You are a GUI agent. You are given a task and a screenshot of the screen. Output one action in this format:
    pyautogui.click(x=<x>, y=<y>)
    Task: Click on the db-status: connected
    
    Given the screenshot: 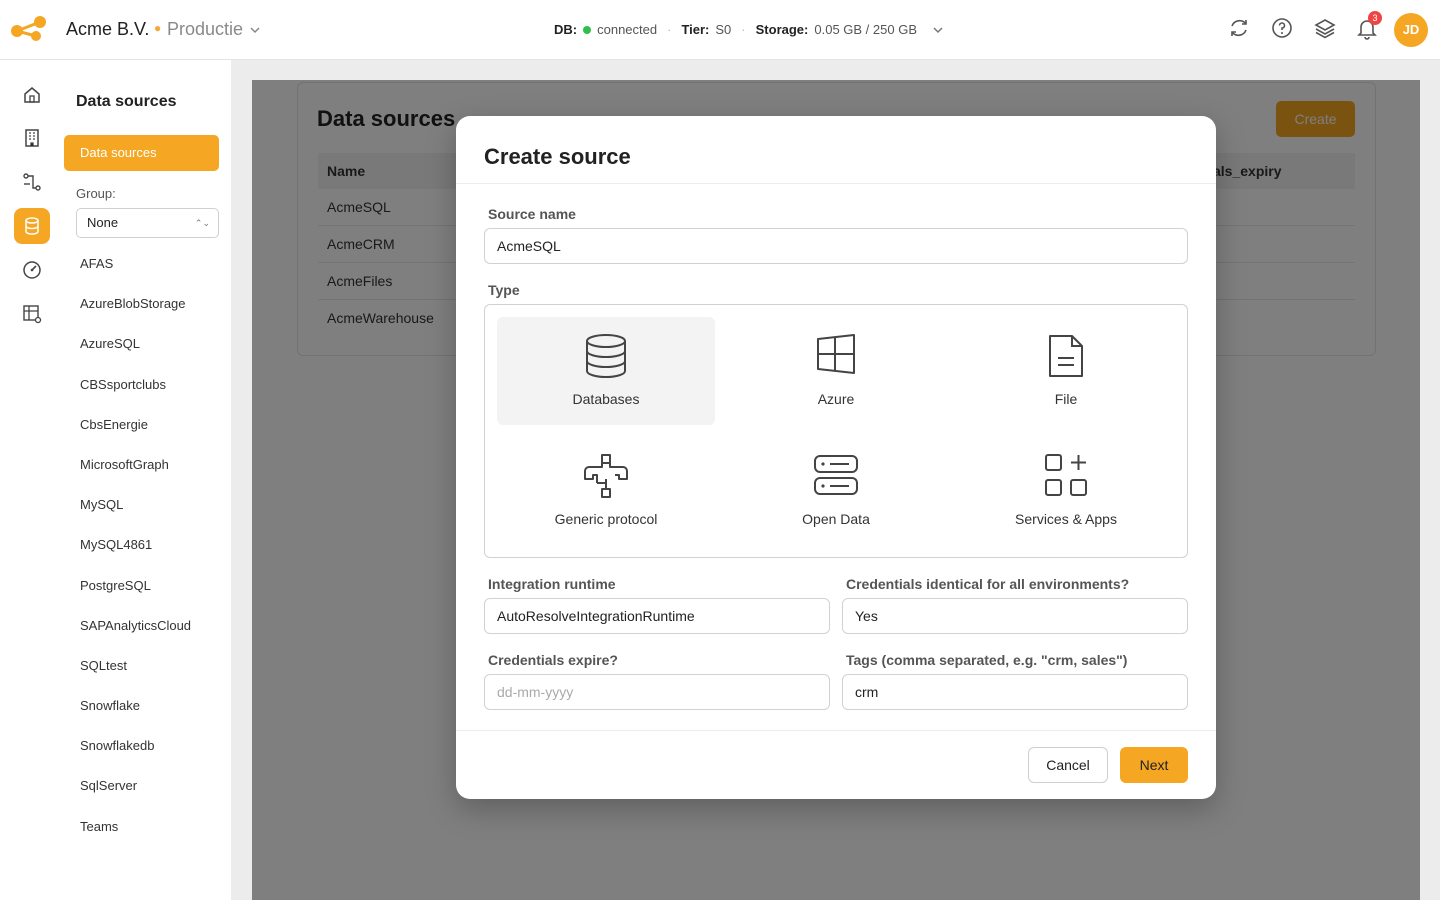 What is the action you would take?
    pyautogui.click(x=627, y=29)
    